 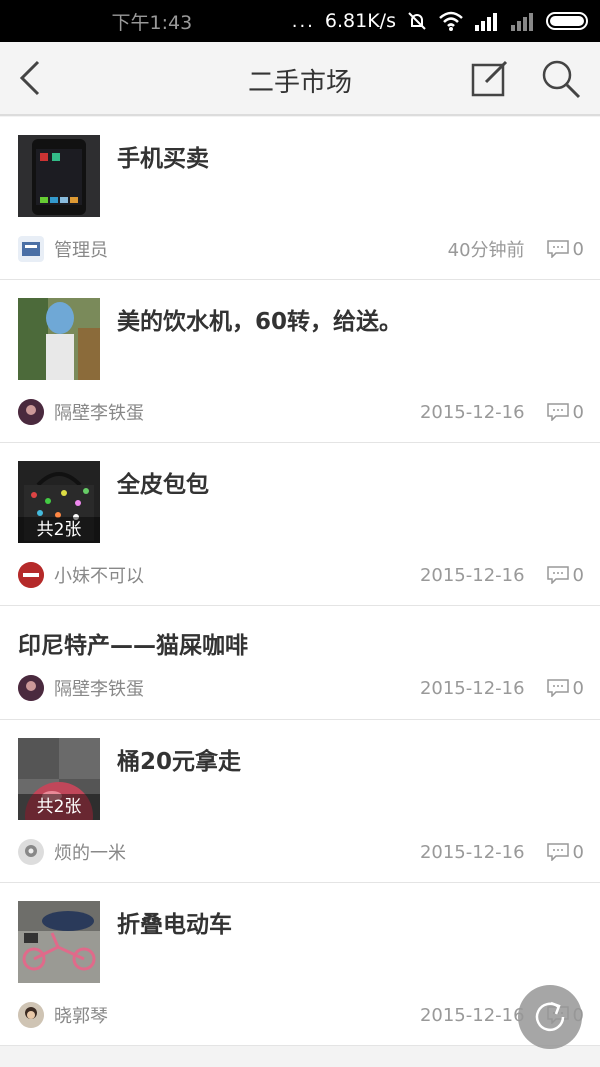 I want to click on refresh-button, so click(x=550, y=1017).